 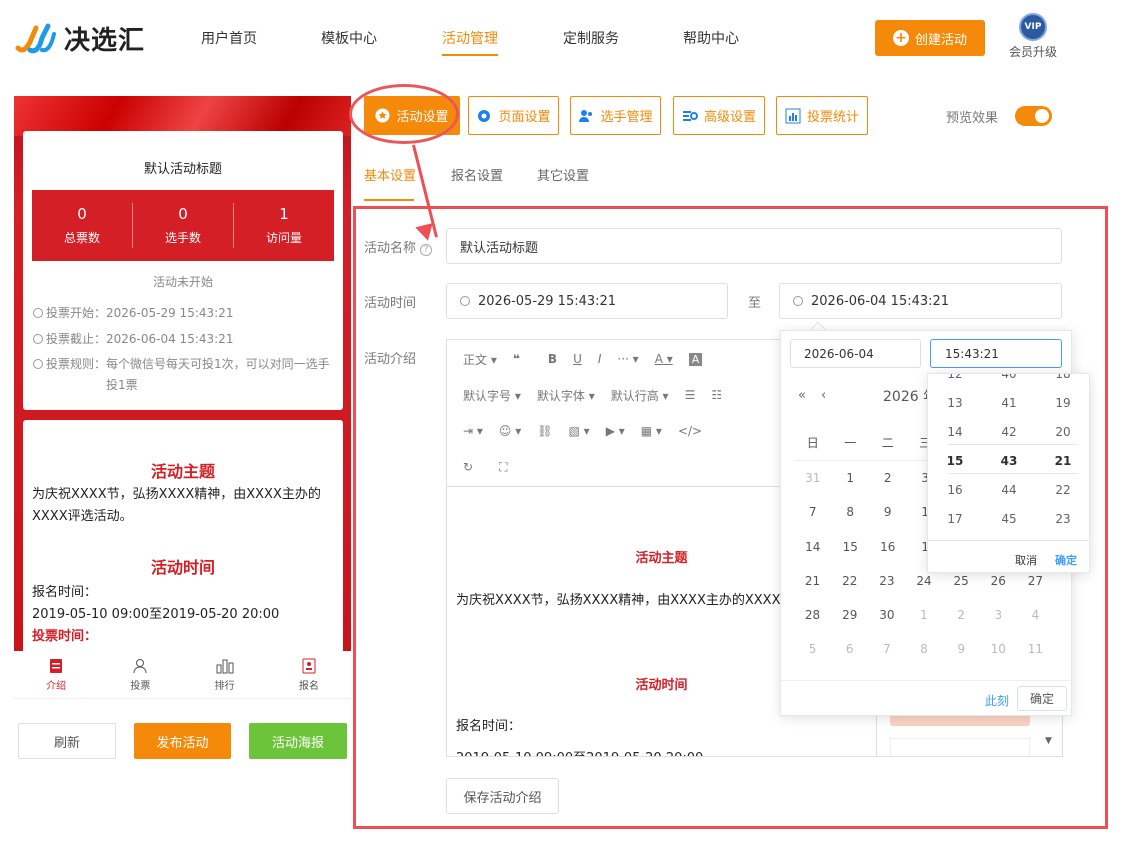 I want to click on minute-column: 40 41 42 43 44 45, so click(x=1009, y=454).